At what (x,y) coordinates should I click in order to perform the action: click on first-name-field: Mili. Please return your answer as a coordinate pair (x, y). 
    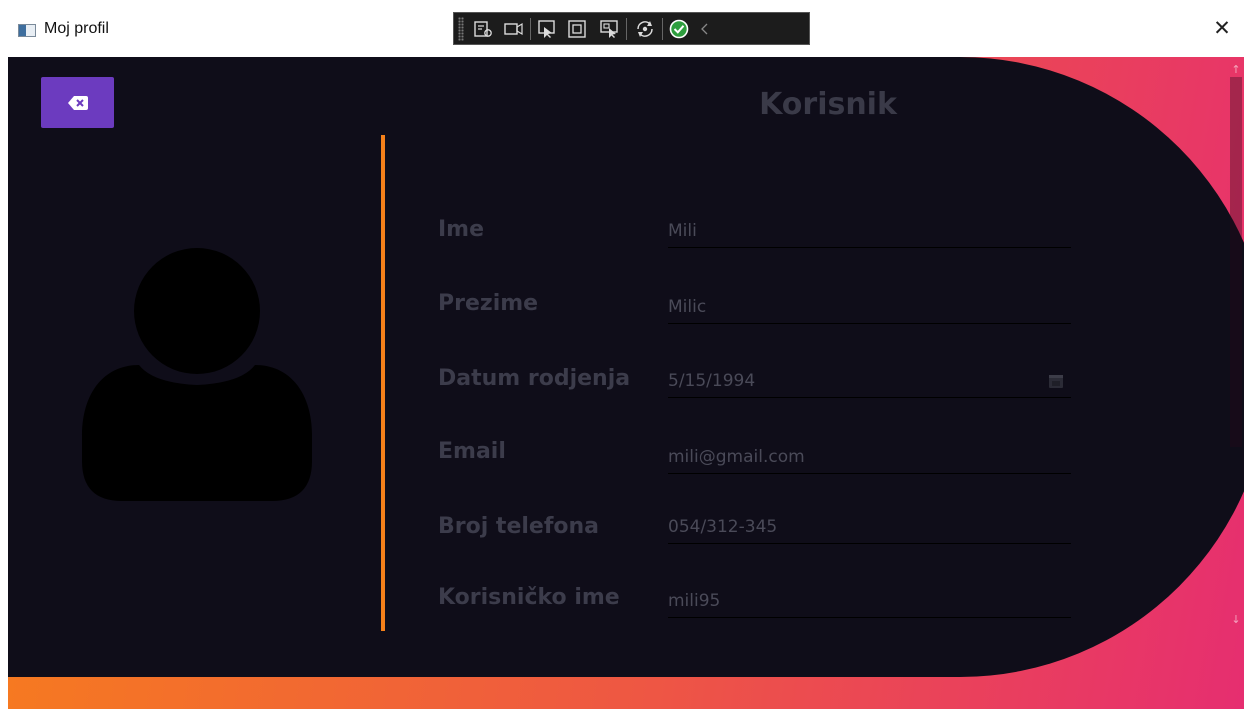
    Looking at the image, I should click on (869, 231).